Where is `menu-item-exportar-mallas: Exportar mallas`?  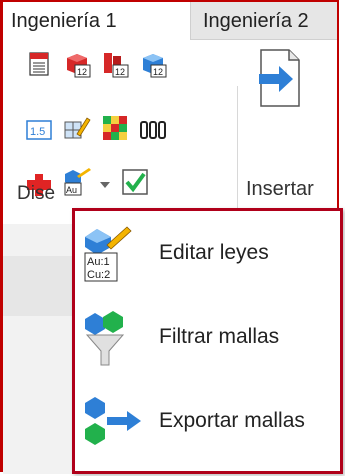
menu-item-exportar-mallas: Exportar mallas is located at coordinates (207, 422).